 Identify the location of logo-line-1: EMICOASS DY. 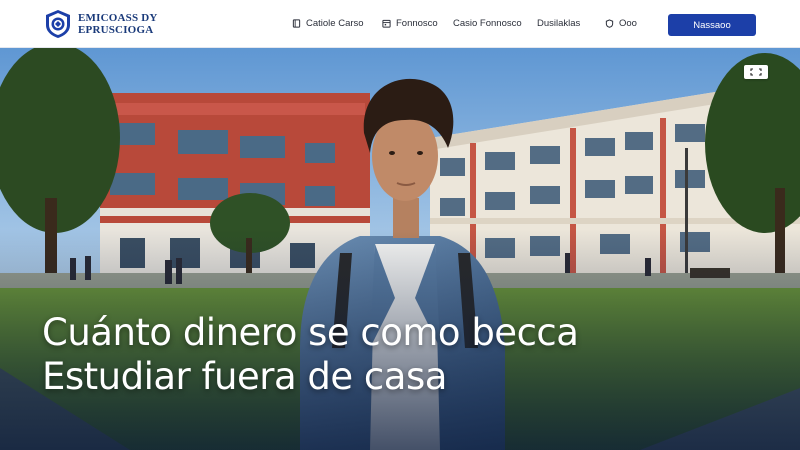
(118, 17).